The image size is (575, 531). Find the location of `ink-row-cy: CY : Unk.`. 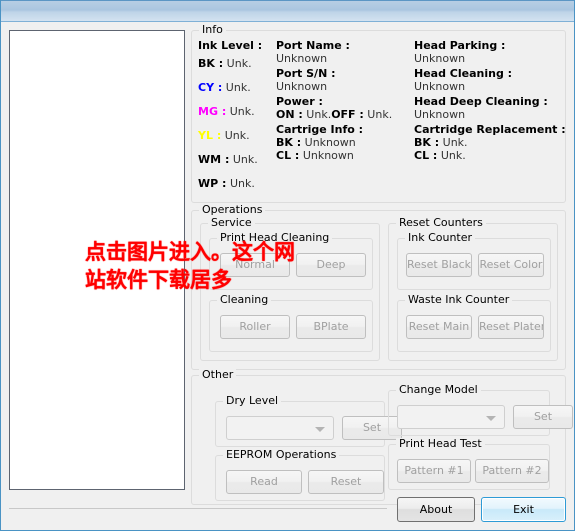

ink-row-cy: CY : Unk. is located at coordinates (241, 88).